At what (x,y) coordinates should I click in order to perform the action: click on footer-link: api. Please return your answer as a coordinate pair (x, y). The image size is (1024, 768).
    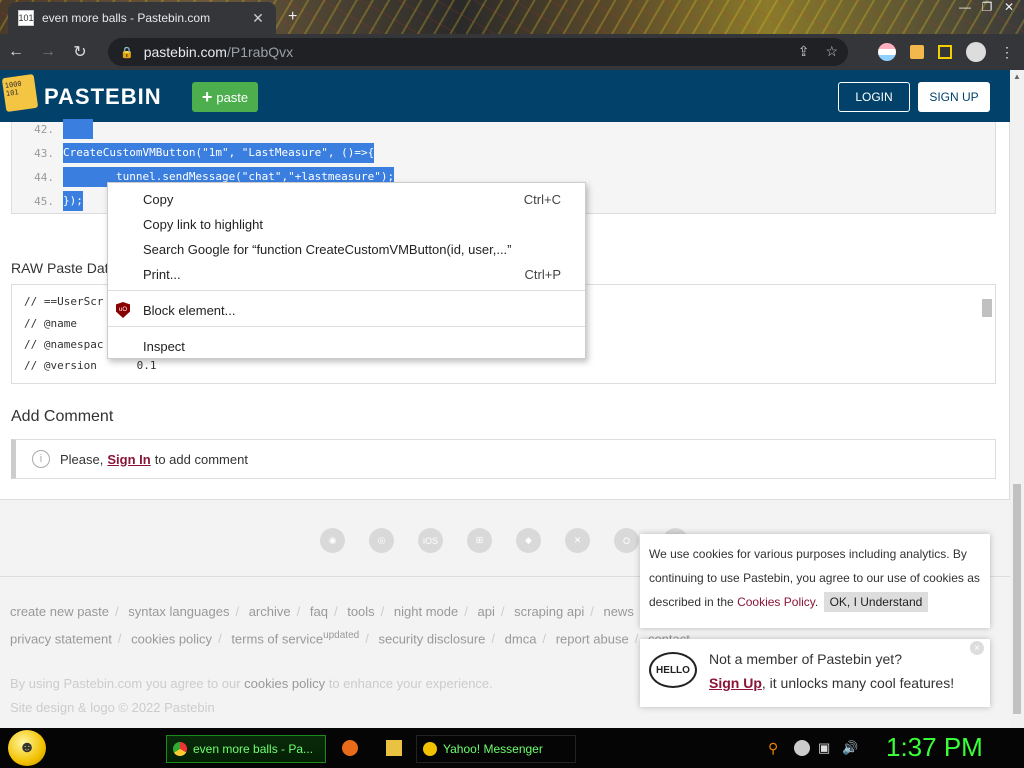
    Looking at the image, I should click on (486, 611).